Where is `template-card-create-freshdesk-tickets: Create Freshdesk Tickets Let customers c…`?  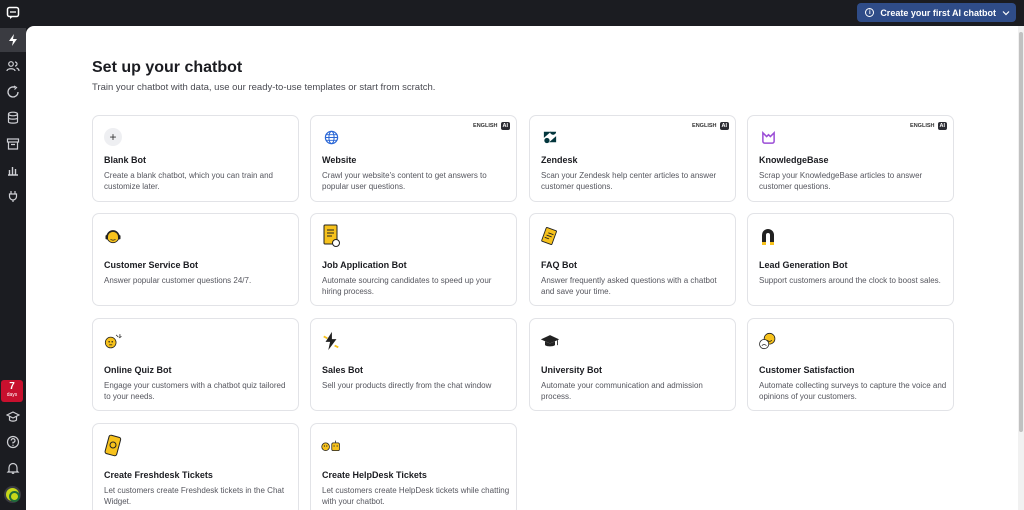
template-card-create-freshdesk-tickets: Create Freshdesk Tickets Let customers c… is located at coordinates (195, 466).